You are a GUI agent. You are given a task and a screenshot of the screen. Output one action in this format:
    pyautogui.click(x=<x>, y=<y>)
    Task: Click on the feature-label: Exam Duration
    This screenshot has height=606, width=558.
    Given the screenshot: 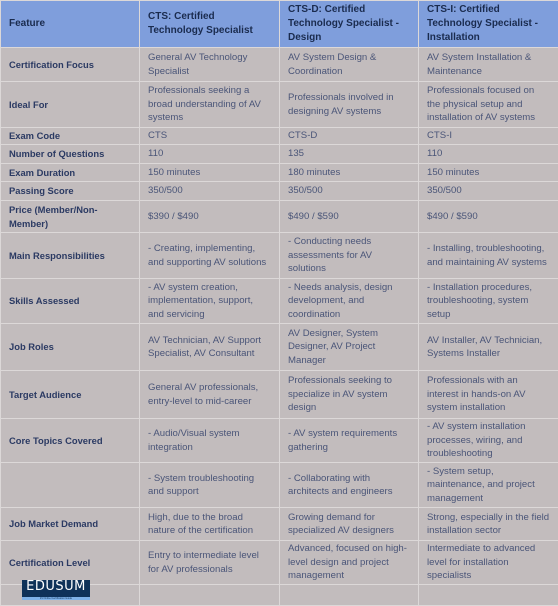 What is the action you would take?
    pyautogui.click(x=70, y=173)
    